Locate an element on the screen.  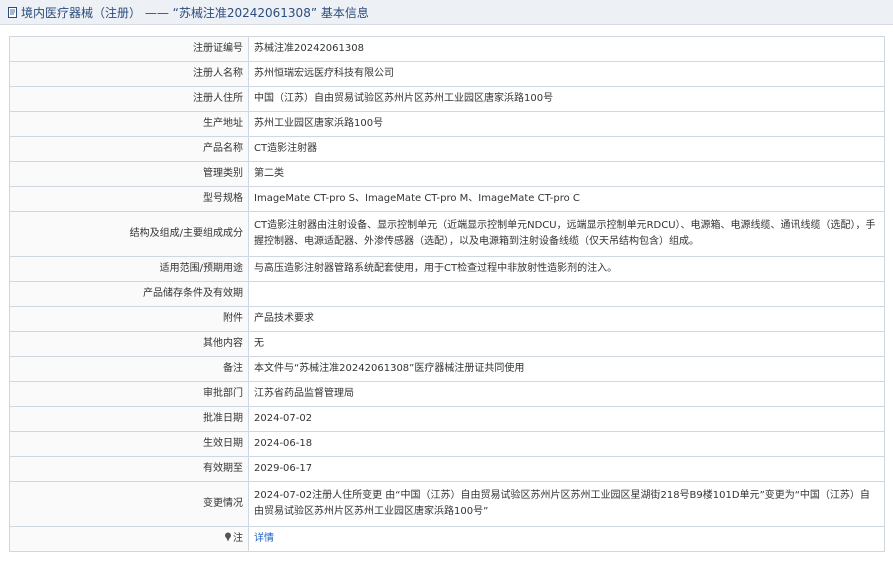
table-row: 审批部门 江苏省药品监督管理局 is located at coordinates (447, 394).